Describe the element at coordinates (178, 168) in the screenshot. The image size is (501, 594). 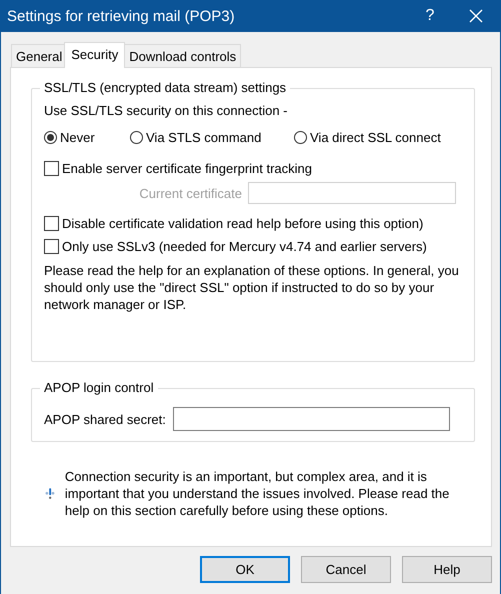
I see `checkbox-option: Enable server certificate fingerprint tracking` at that location.